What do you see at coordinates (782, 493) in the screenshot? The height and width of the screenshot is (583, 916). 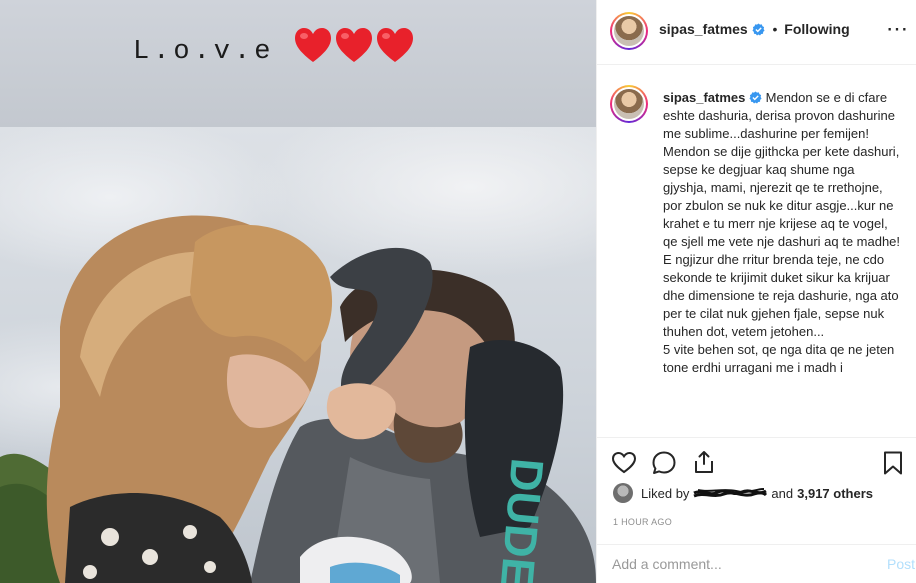 I see `liked-by-and: and` at bounding box center [782, 493].